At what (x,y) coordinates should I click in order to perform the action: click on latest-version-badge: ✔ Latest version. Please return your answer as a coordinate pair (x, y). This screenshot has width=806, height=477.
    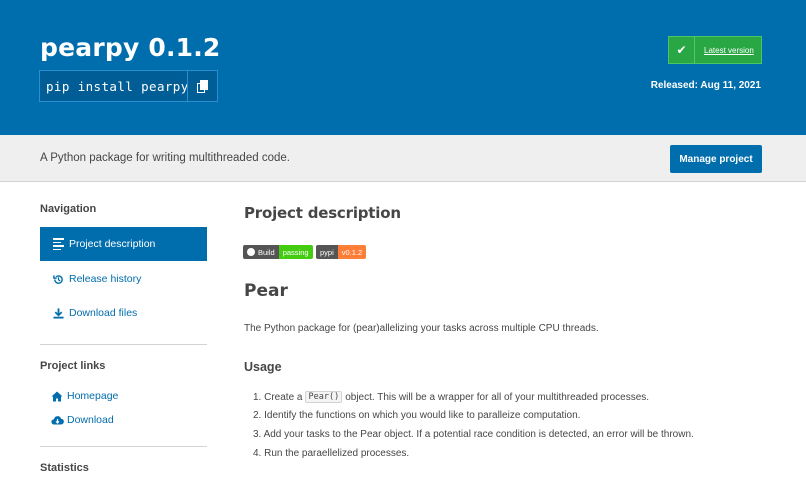
    Looking at the image, I should click on (715, 50).